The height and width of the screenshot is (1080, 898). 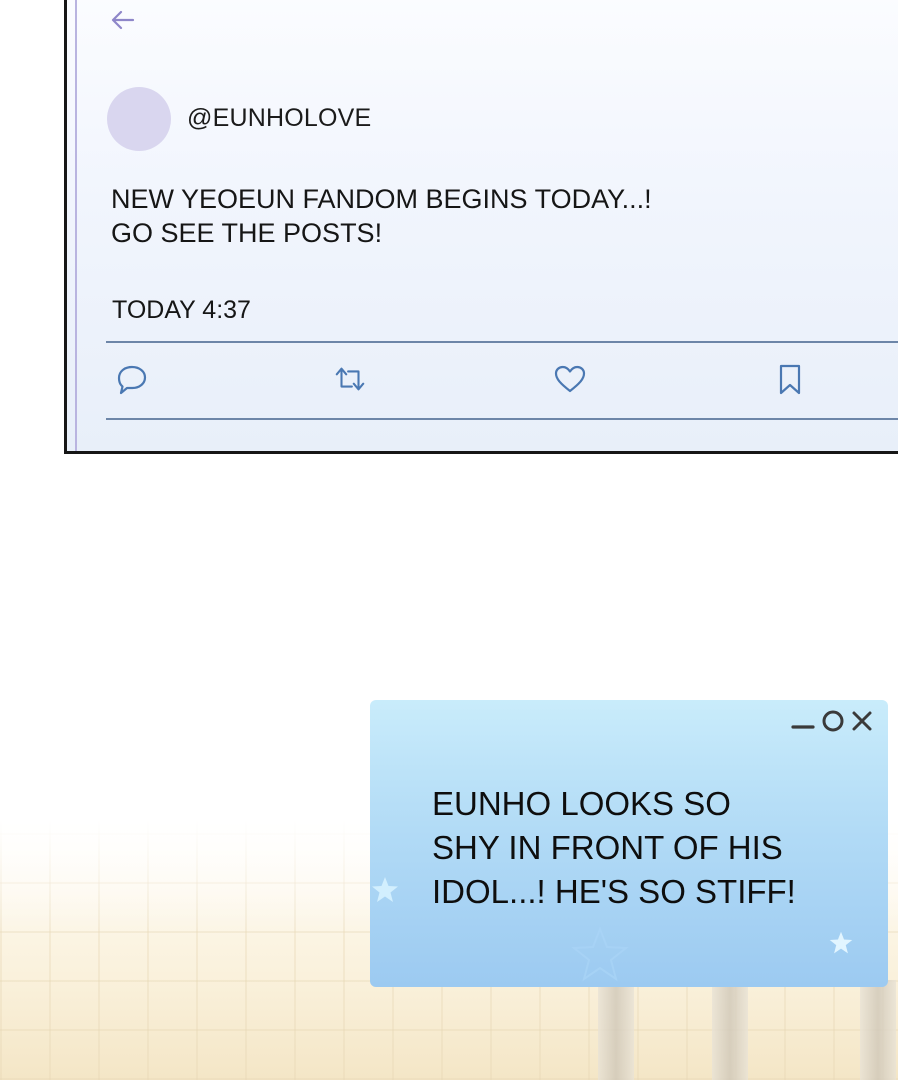 What do you see at coordinates (581, 803) in the screenshot?
I see `popup-message-line: EUNHO LOOKS SO` at bounding box center [581, 803].